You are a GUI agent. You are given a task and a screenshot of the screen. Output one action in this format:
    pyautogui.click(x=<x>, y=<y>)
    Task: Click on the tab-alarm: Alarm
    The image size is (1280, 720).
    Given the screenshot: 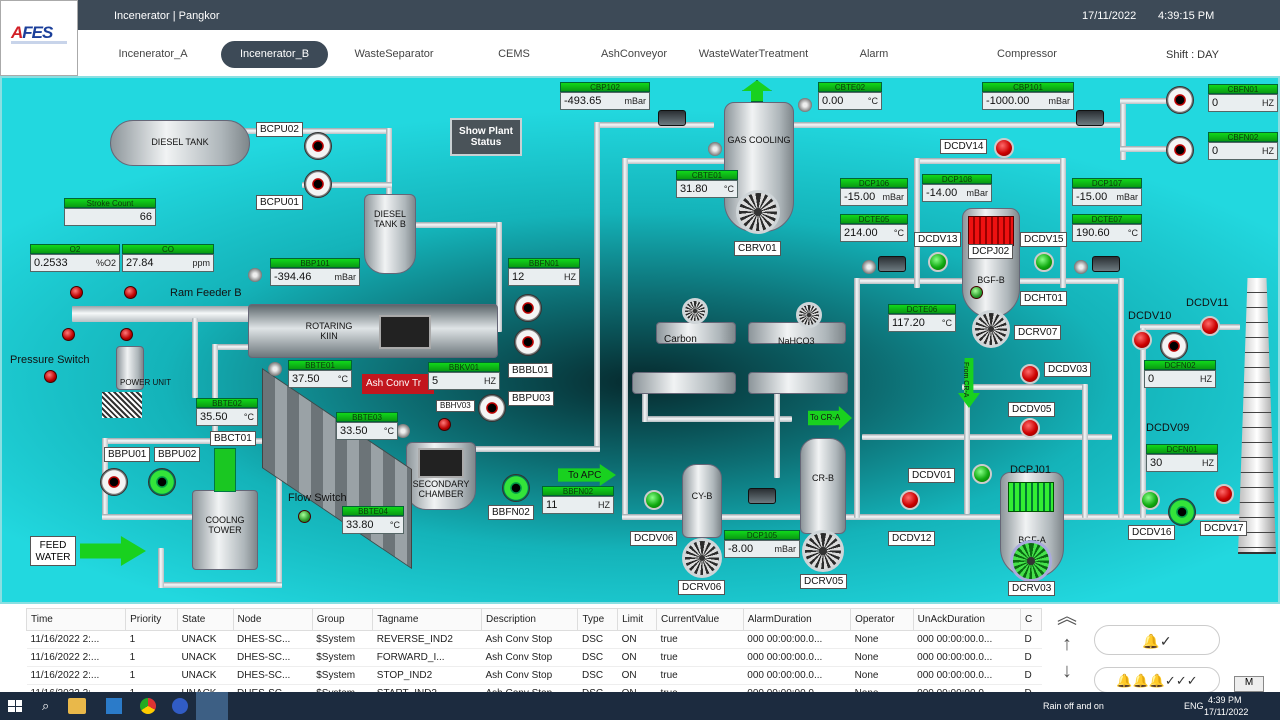 What is the action you would take?
    pyautogui.click(x=874, y=54)
    